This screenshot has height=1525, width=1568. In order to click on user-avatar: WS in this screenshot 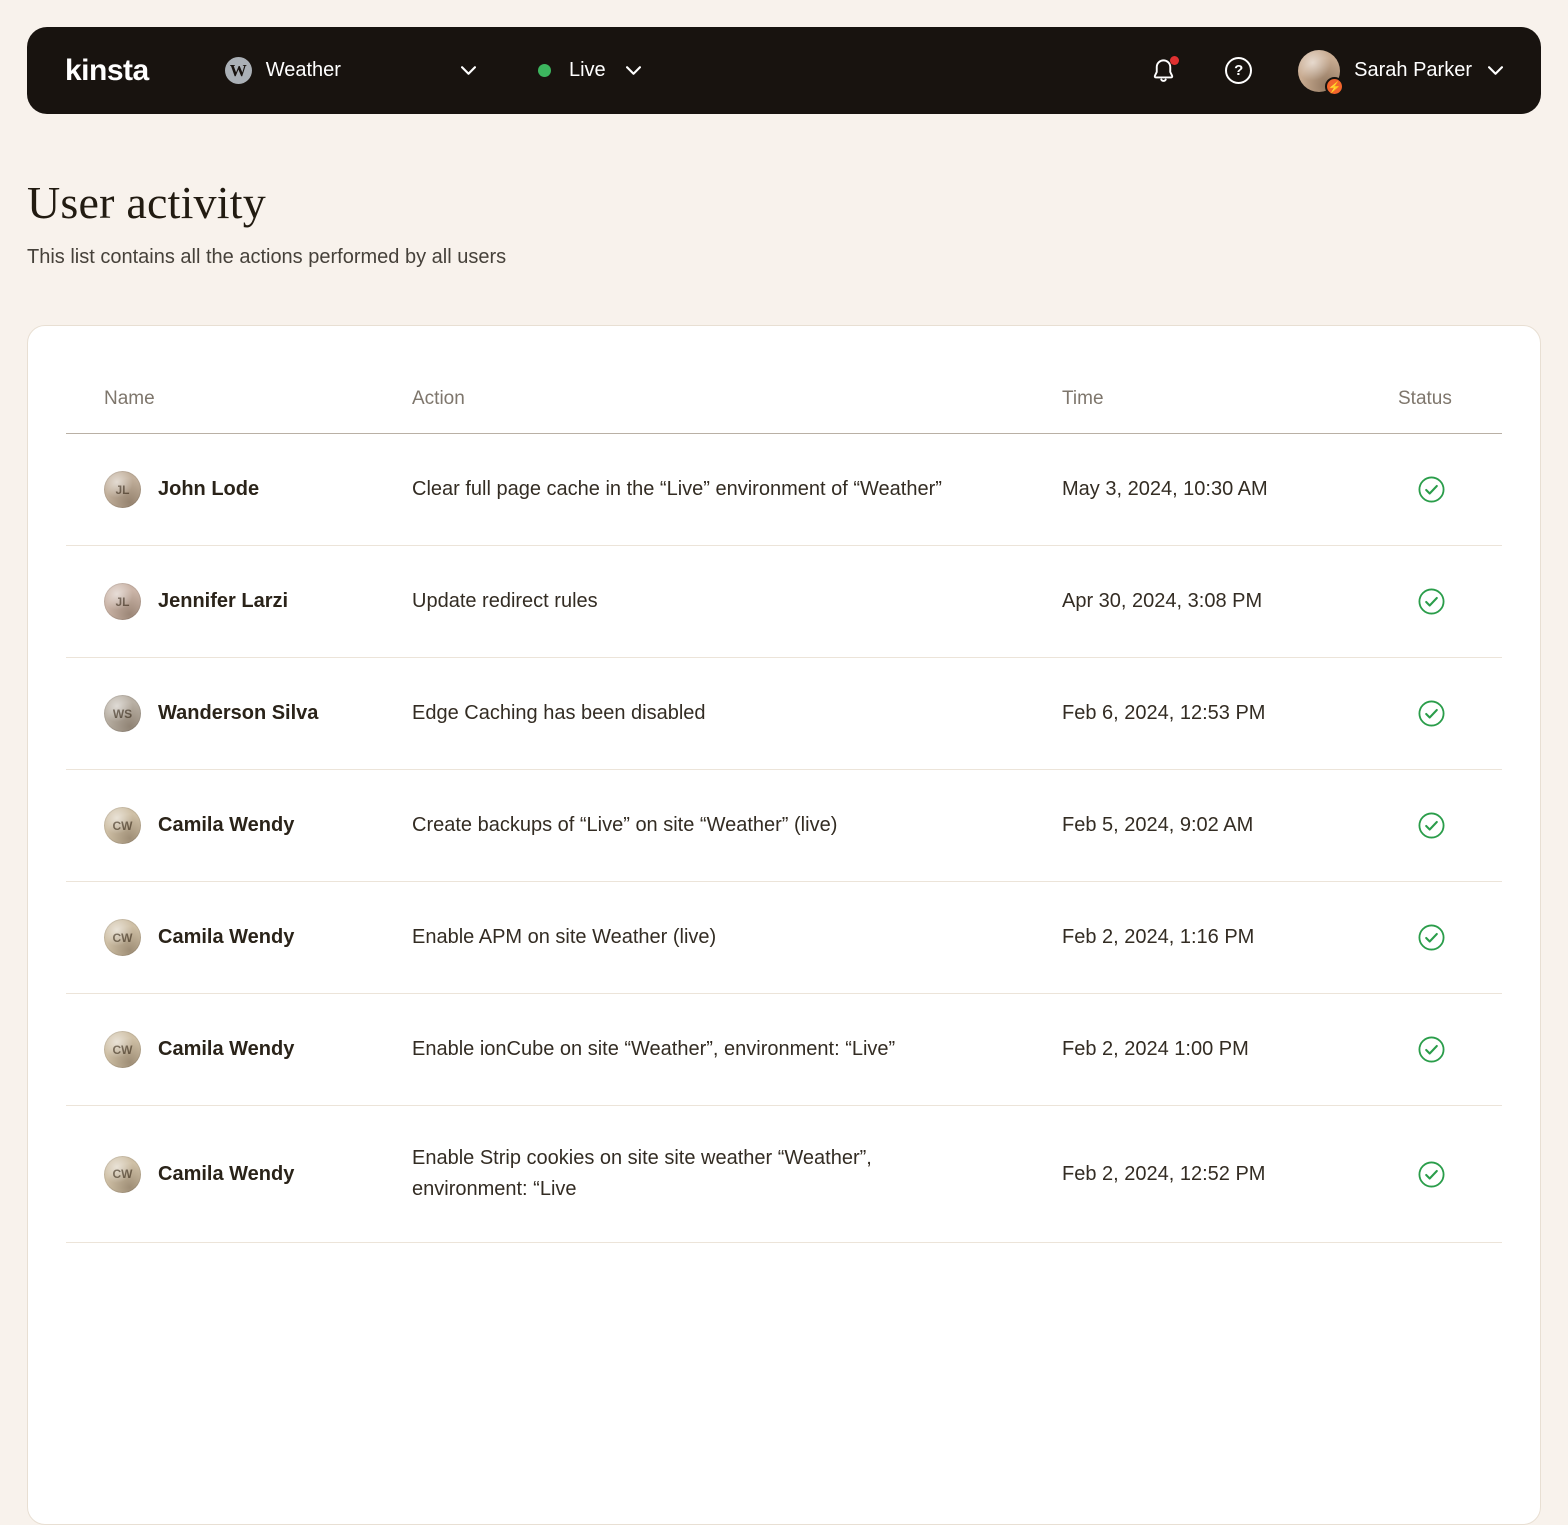, I will do `click(122, 713)`.